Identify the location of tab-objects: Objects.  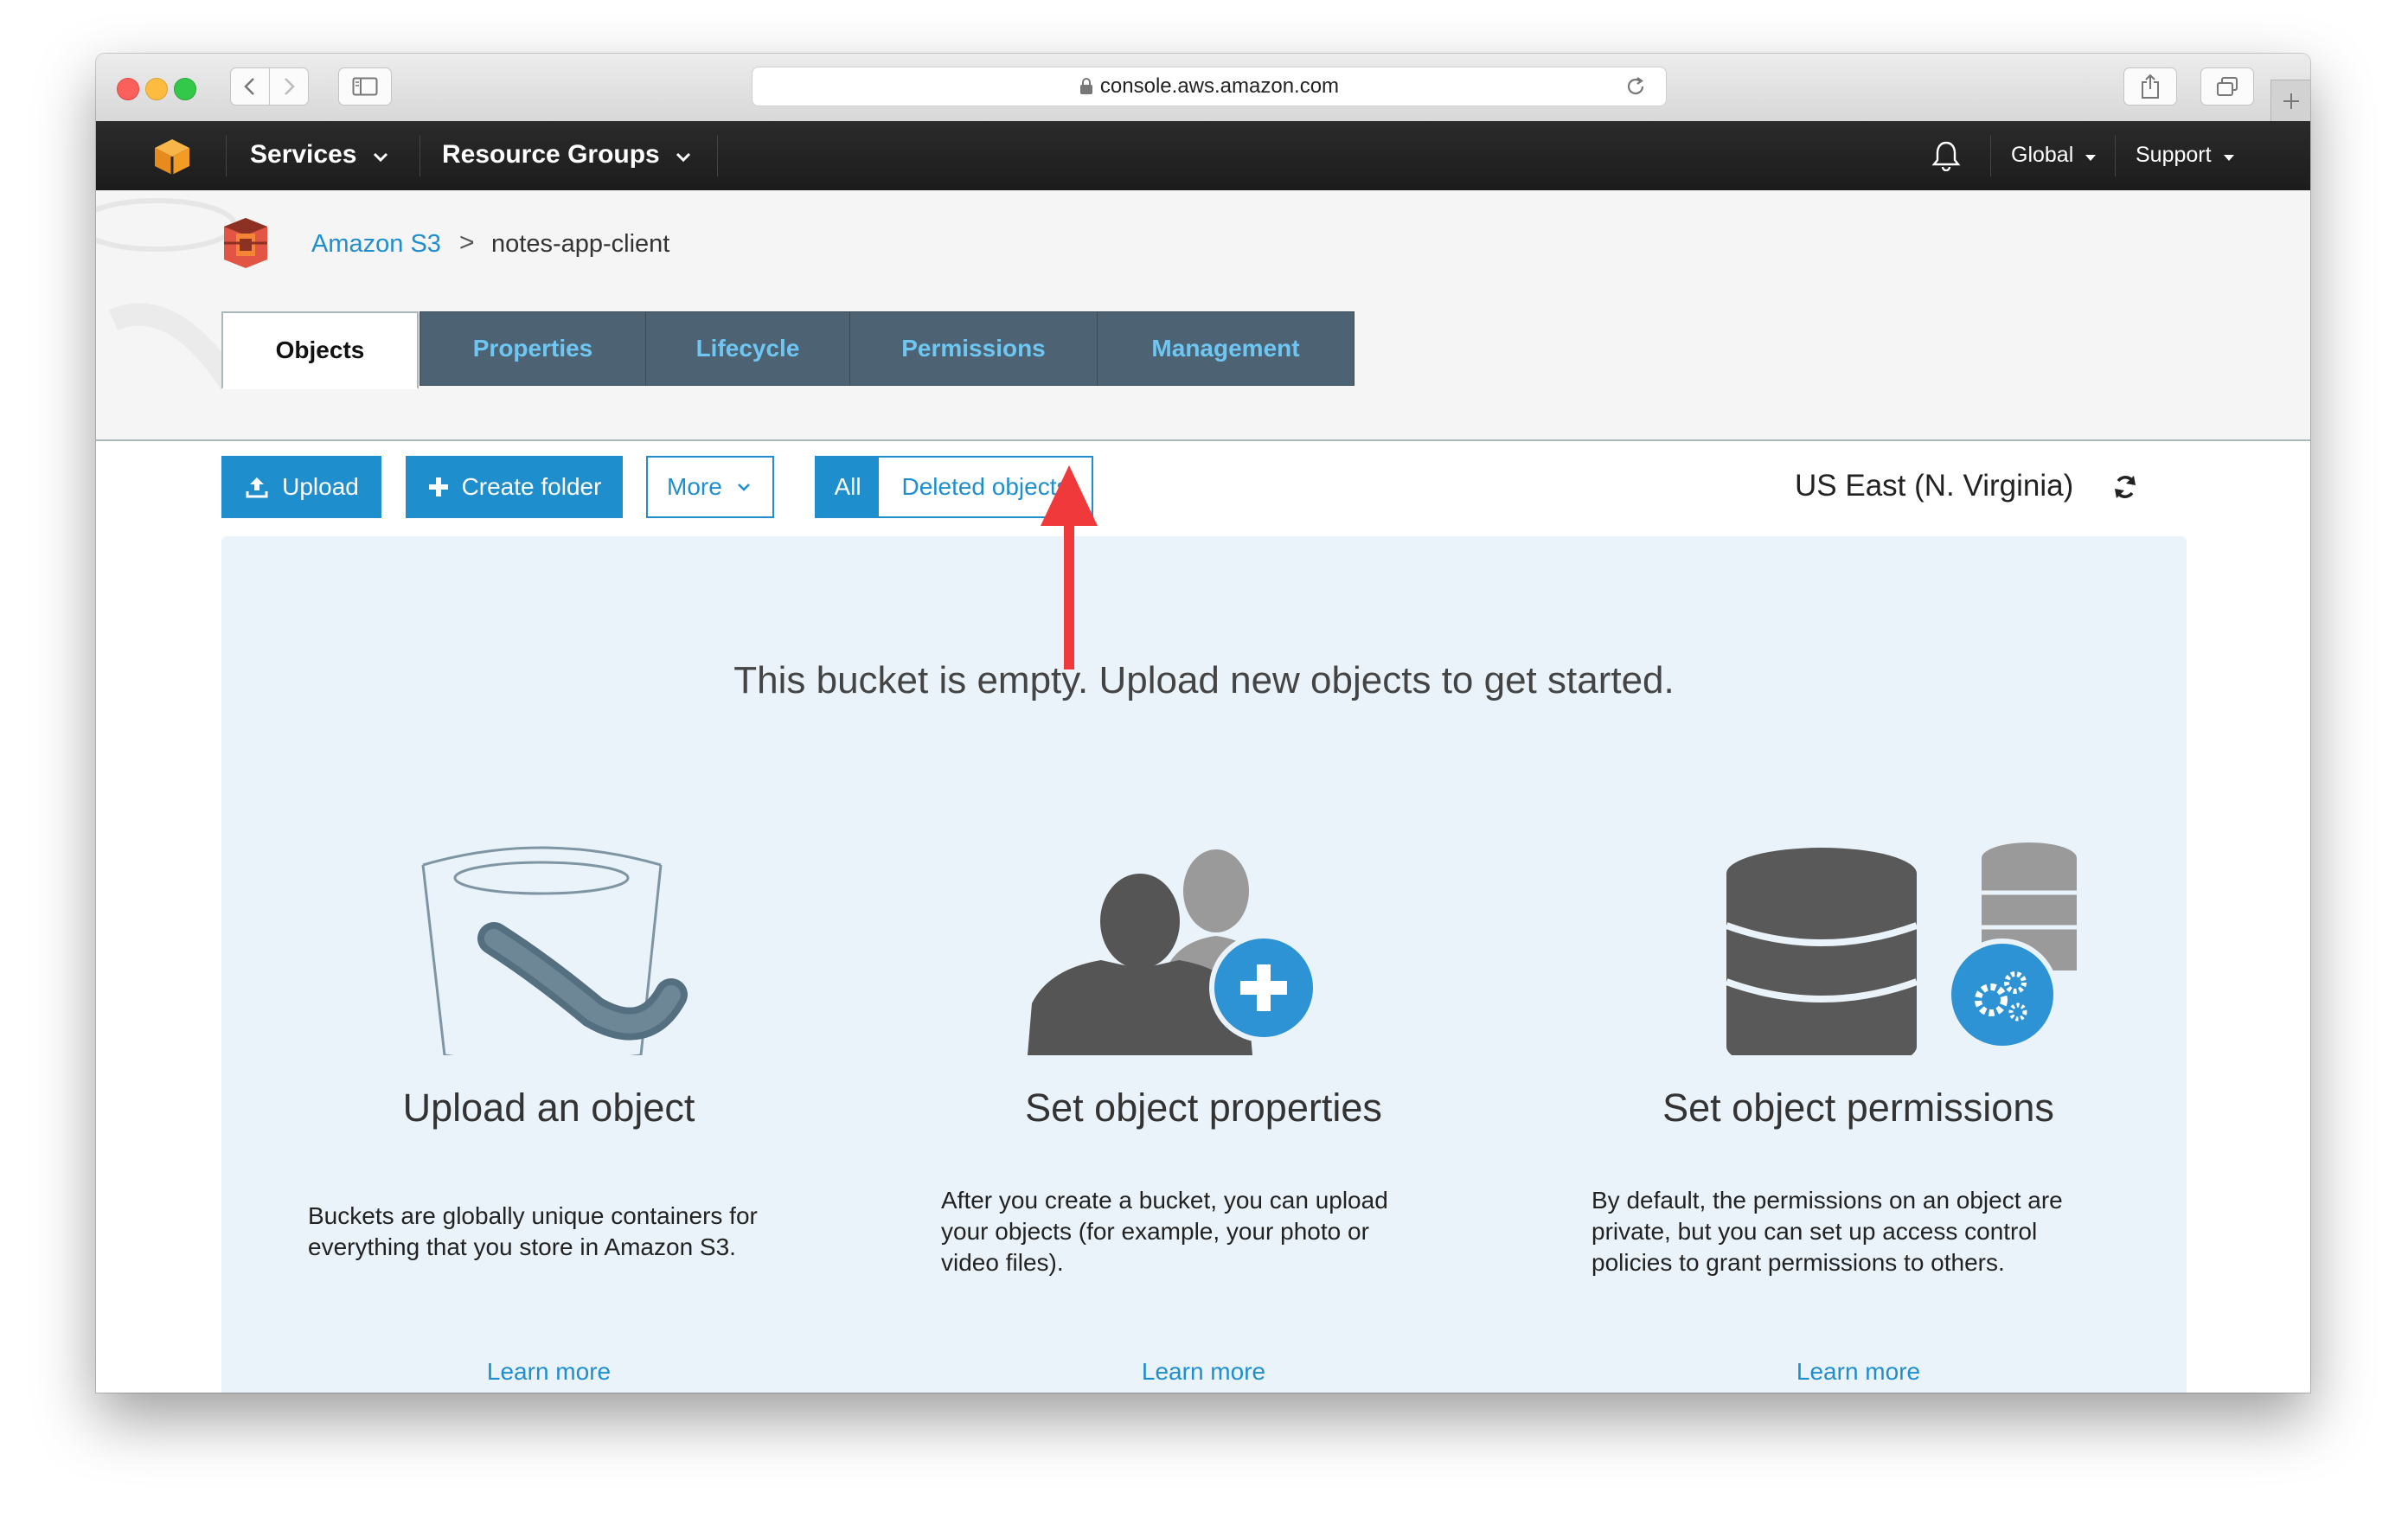
(320, 350).